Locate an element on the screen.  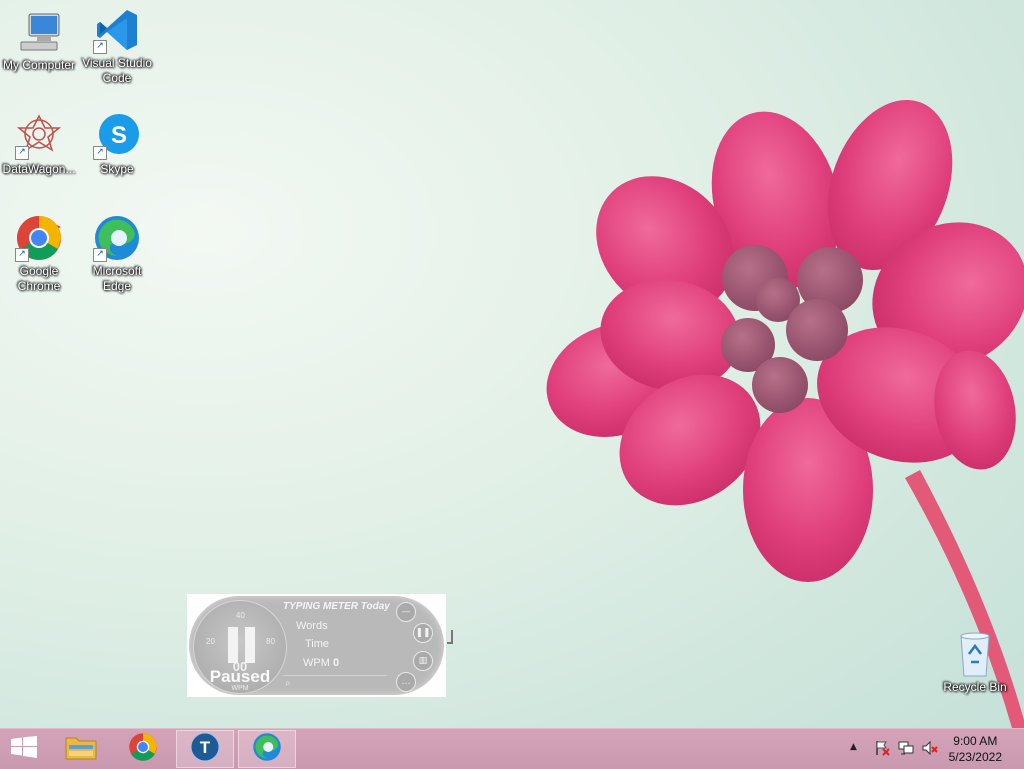
desktop-icon-skype: S ↗ Skype is located at coordinates (117, 144).